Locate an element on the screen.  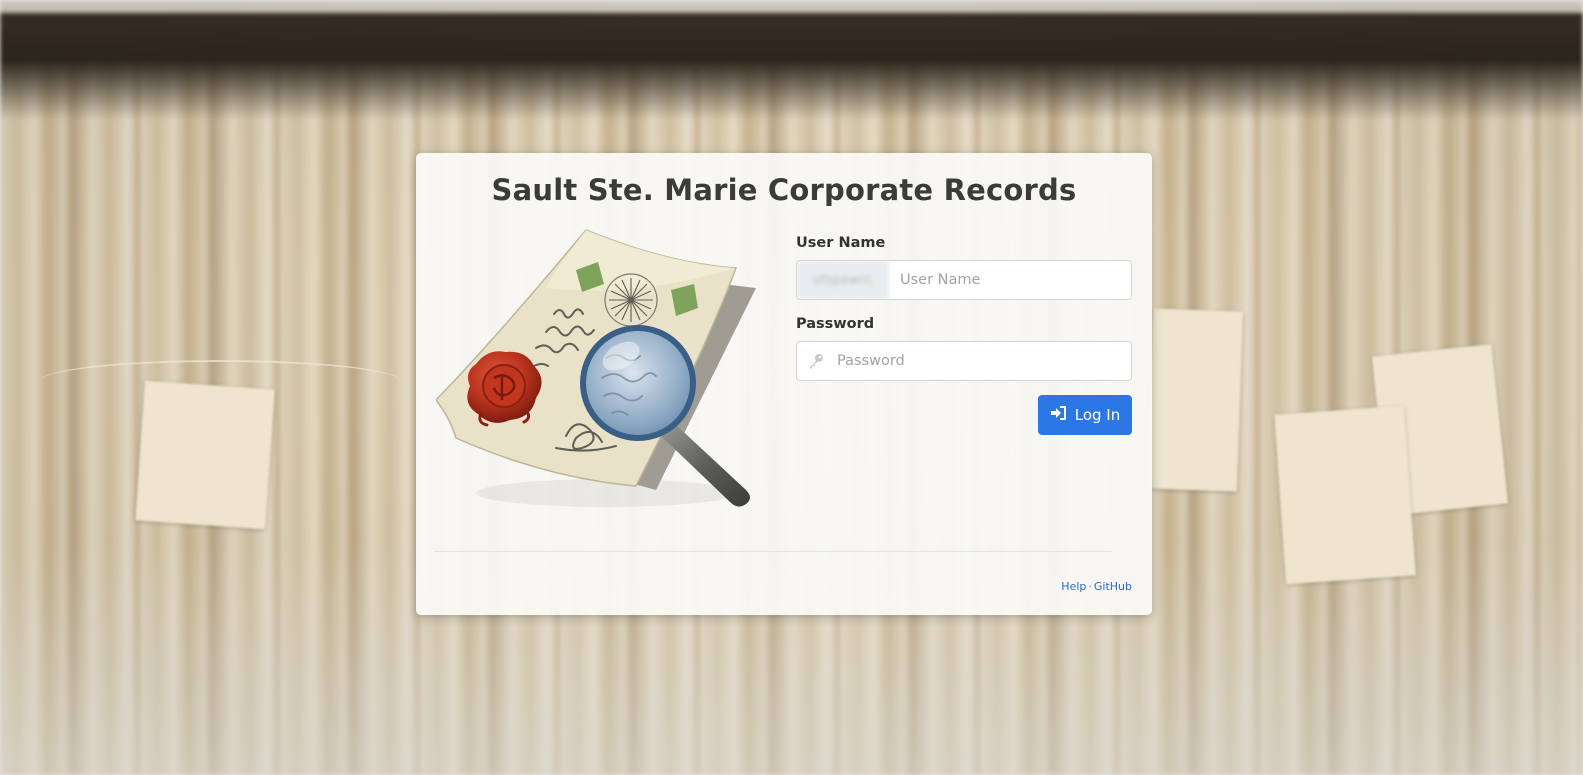
github-link: GitHub is located at coordinates (1113, 586).